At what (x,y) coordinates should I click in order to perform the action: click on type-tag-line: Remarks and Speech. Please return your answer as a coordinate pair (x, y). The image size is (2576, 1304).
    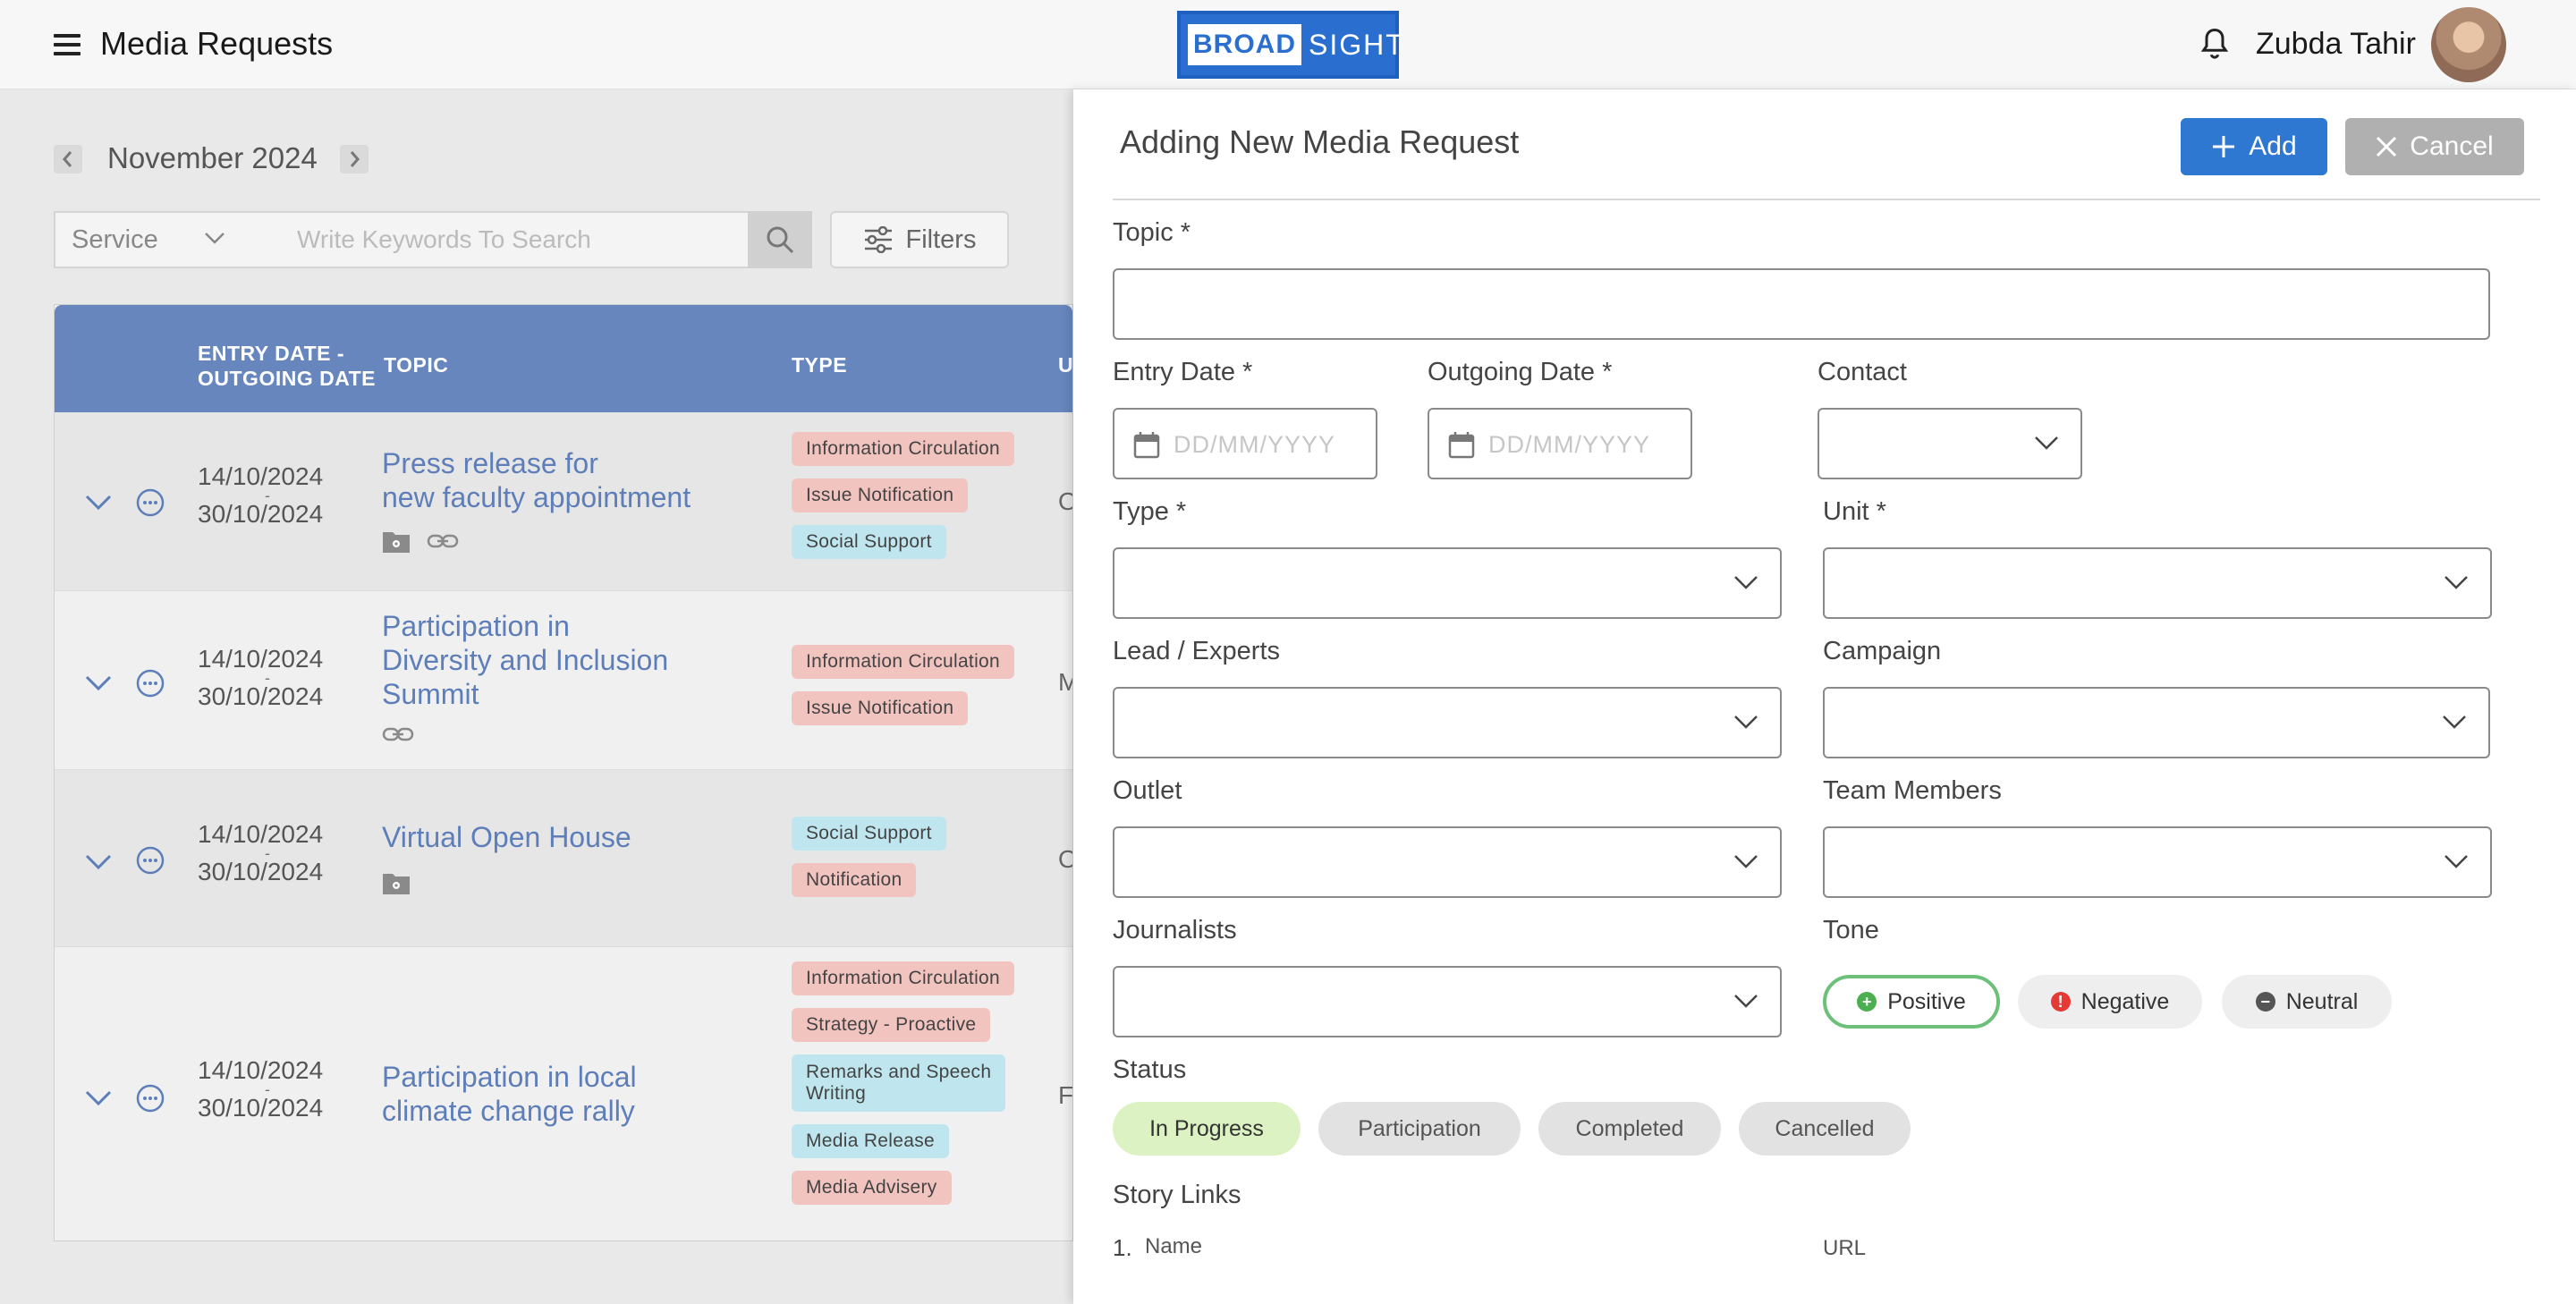
    Looking at the image, I should click on (899, 1072).